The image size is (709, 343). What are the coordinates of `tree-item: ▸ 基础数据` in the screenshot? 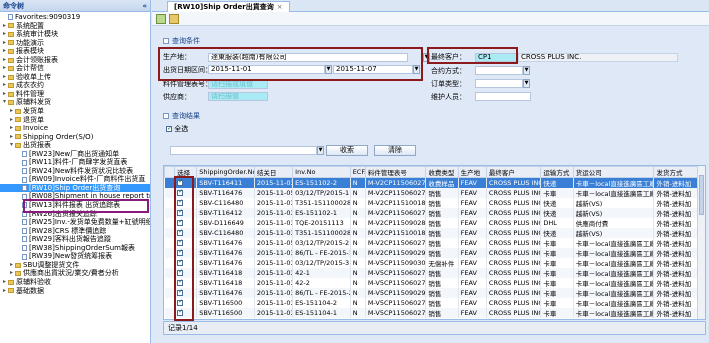 It's located at (75, 291).